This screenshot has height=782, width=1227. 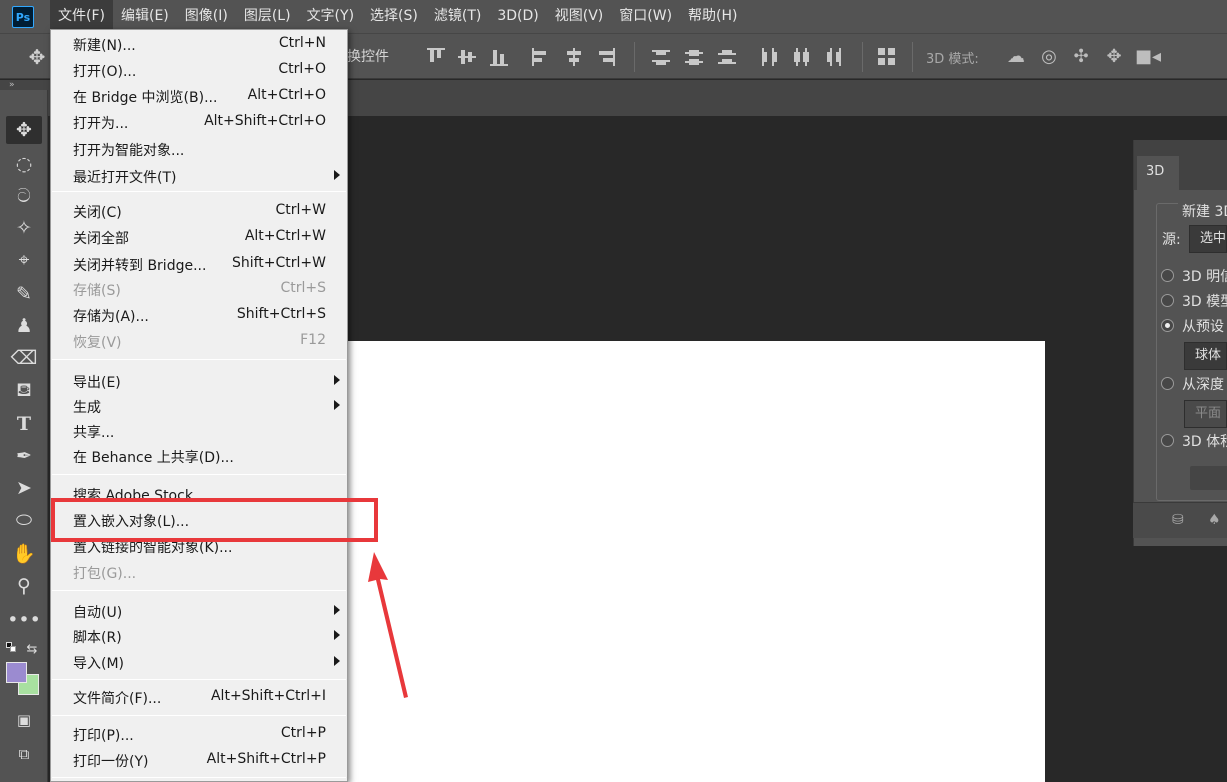 I want to click on menu-item-browse-bridge: 在 Bridge 中浏览(B)... Alt+Ctrl+O, so click(x=199, y=96).